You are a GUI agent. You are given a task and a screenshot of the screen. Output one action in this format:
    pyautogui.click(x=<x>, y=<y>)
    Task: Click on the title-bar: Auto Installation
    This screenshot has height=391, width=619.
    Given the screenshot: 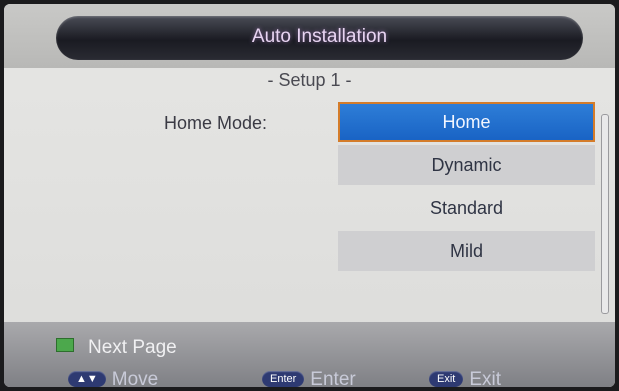 What is the action you would take?
    pyautogui.click(x=319, y=38)
    